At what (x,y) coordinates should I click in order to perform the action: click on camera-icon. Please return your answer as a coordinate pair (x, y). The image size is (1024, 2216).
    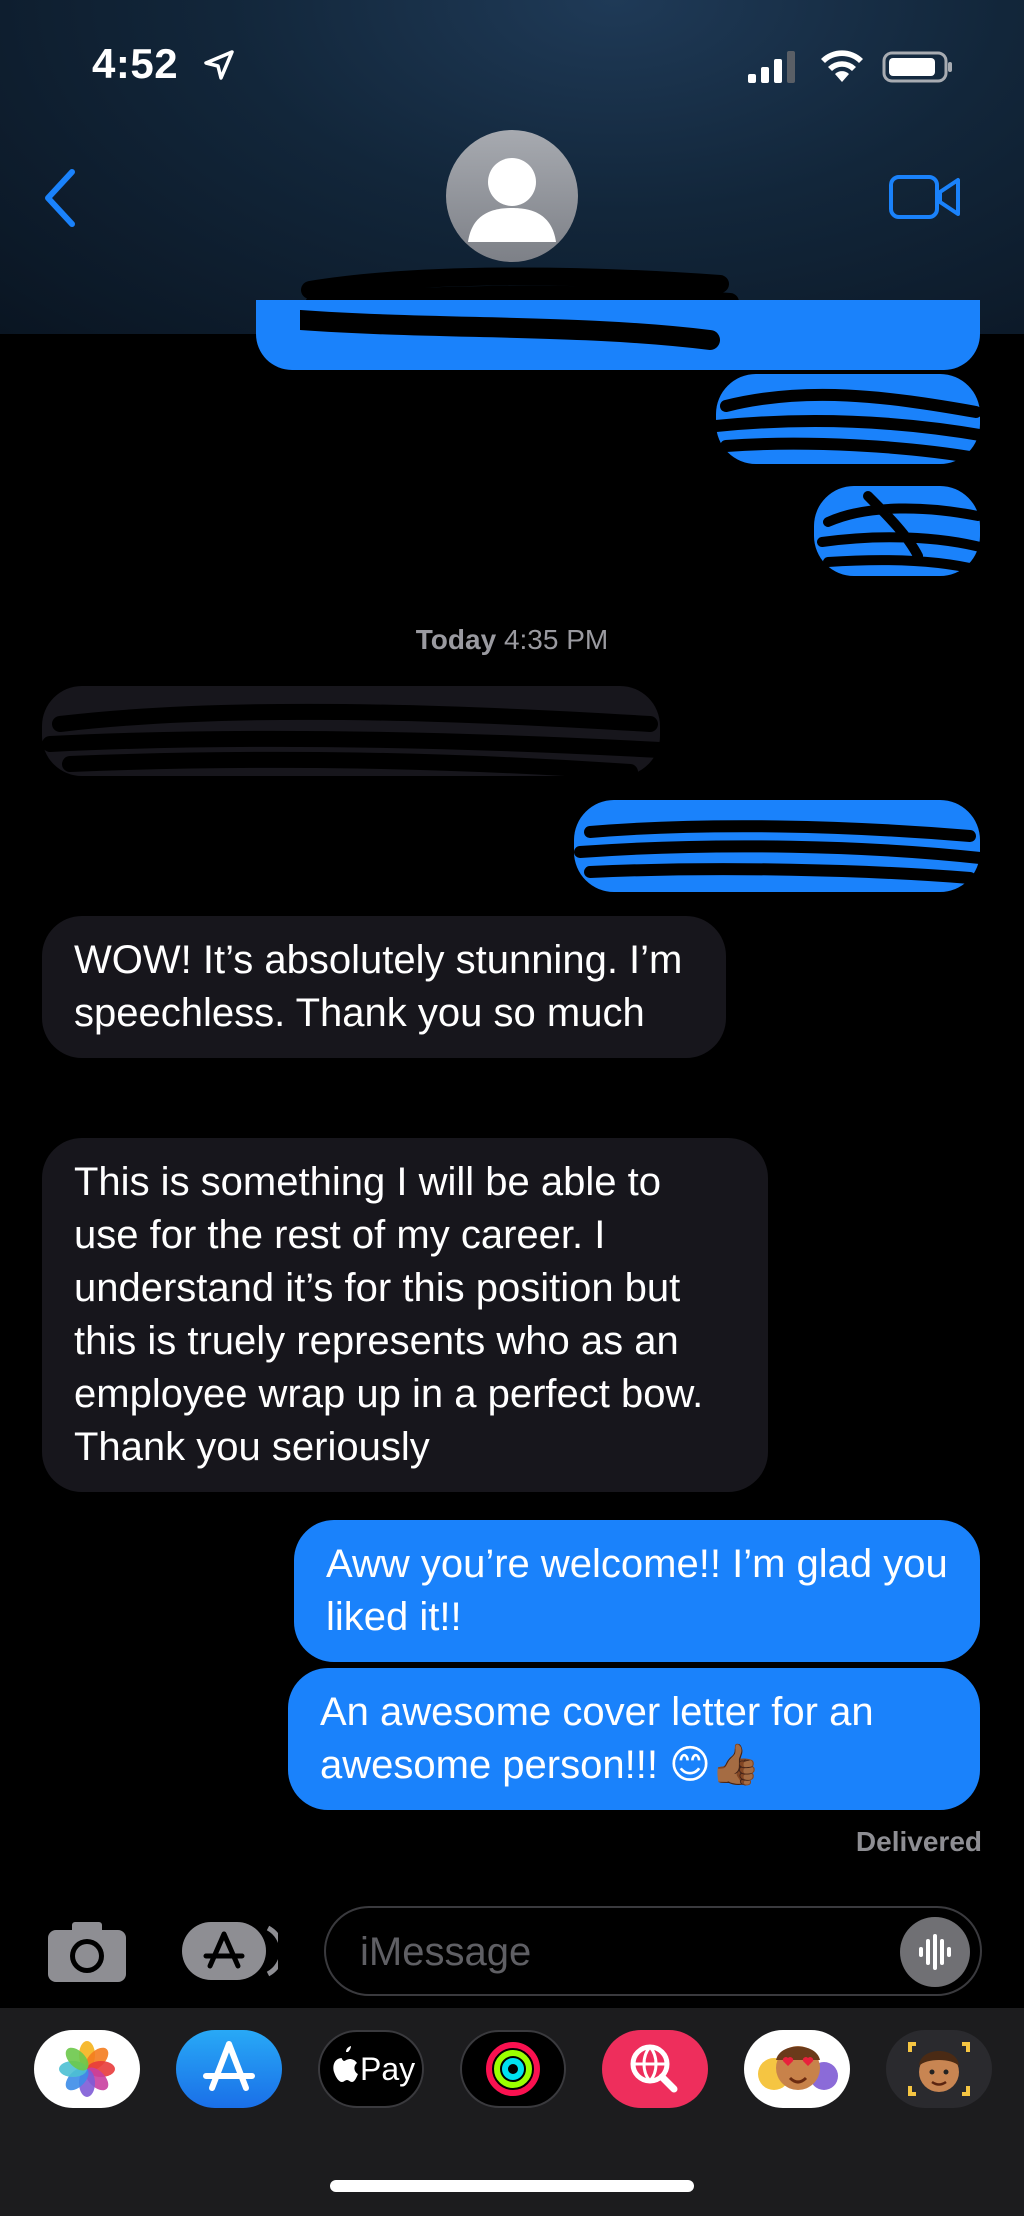
    Looking at the image, I should click on (87, 1951).